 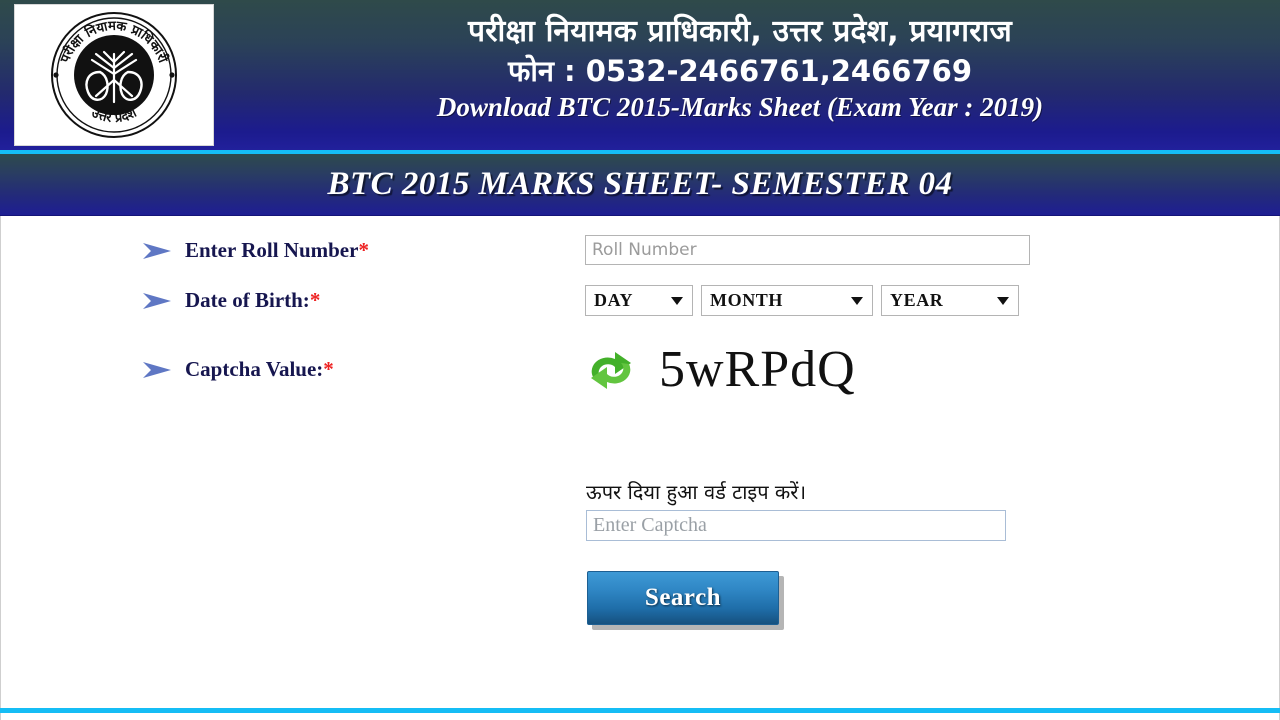 What do you see at coordinates (683, 598) in the screenshot?
I see `search-button: Search` at bounding box center [683, 598].